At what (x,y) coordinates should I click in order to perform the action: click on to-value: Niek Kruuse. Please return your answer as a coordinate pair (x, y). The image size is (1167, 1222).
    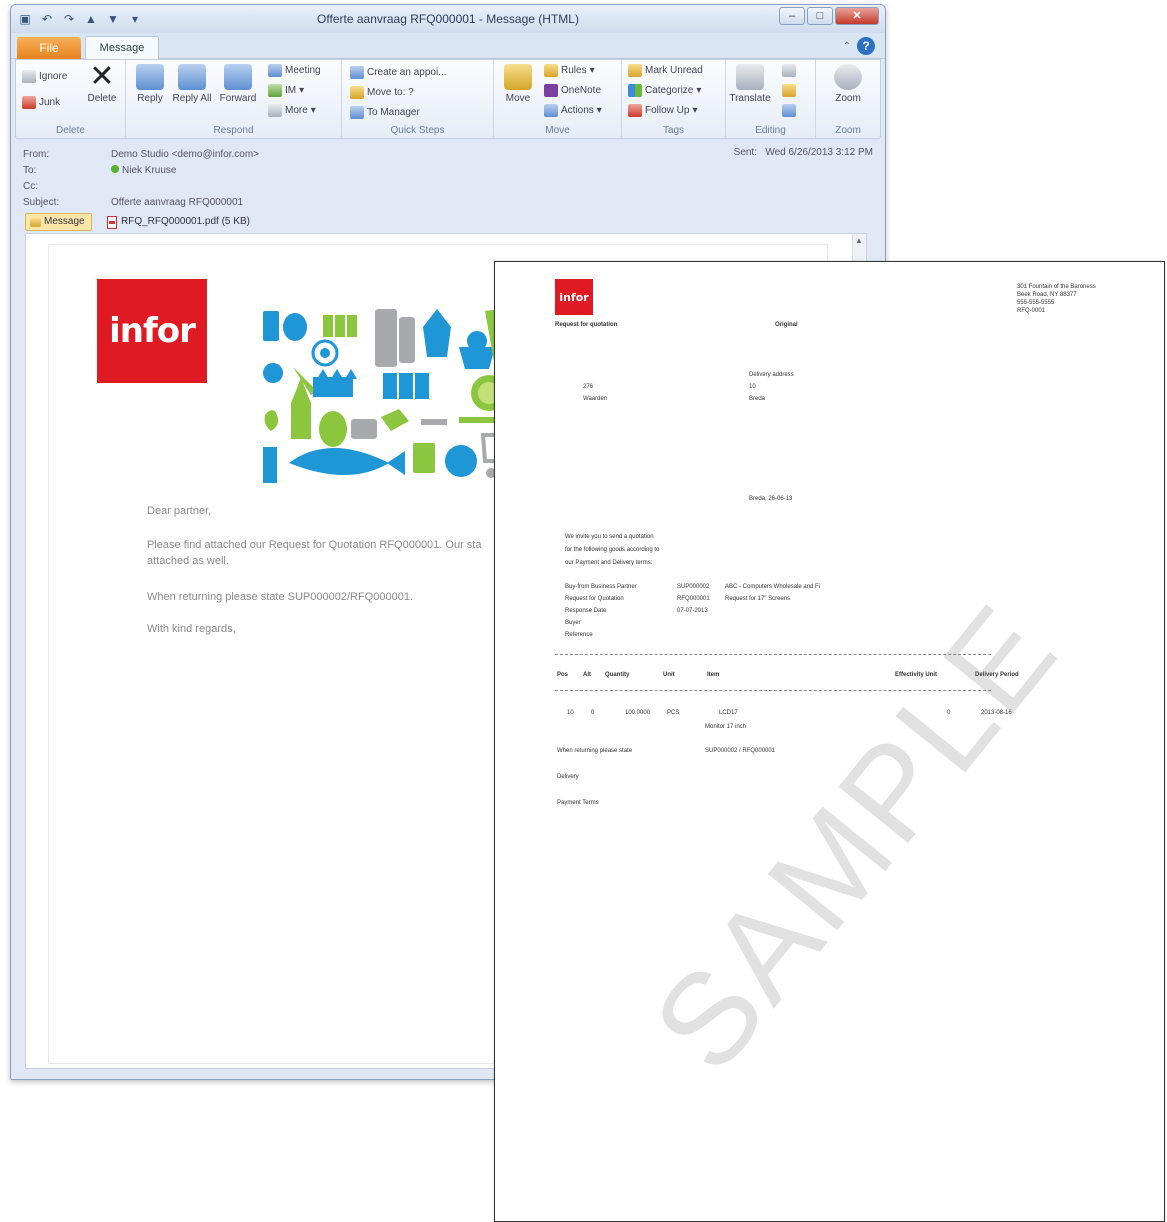
    Looking at the image, I should click on (143, 170).